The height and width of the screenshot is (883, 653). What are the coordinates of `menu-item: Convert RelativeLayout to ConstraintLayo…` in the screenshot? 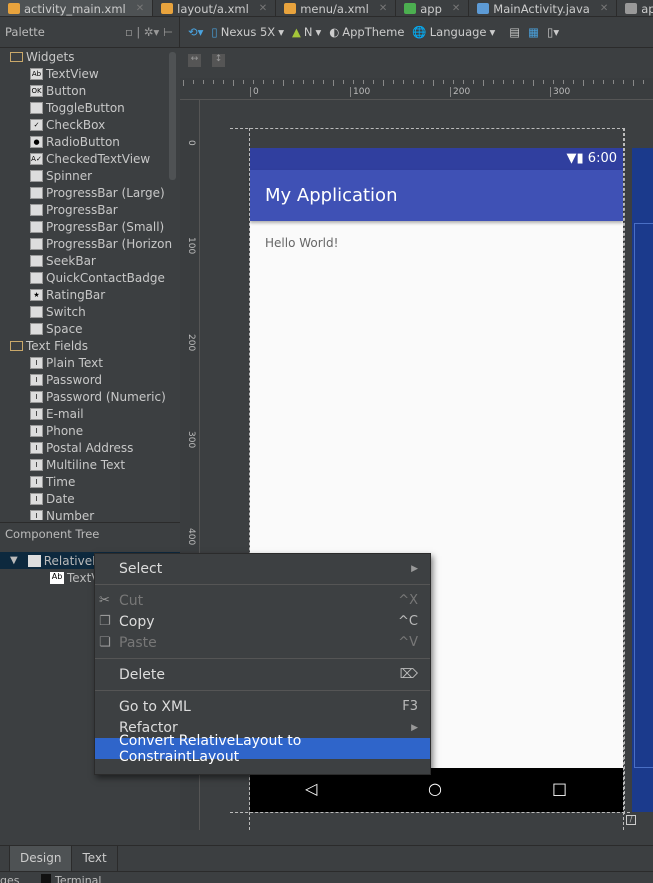 It's located at (262, 749).